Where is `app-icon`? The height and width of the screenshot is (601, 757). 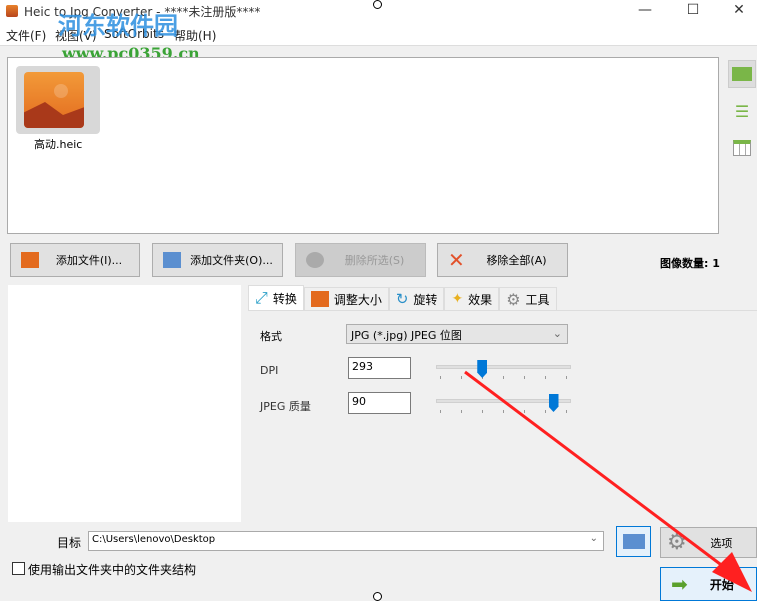 app-icon is located at coordinates (12, 11).